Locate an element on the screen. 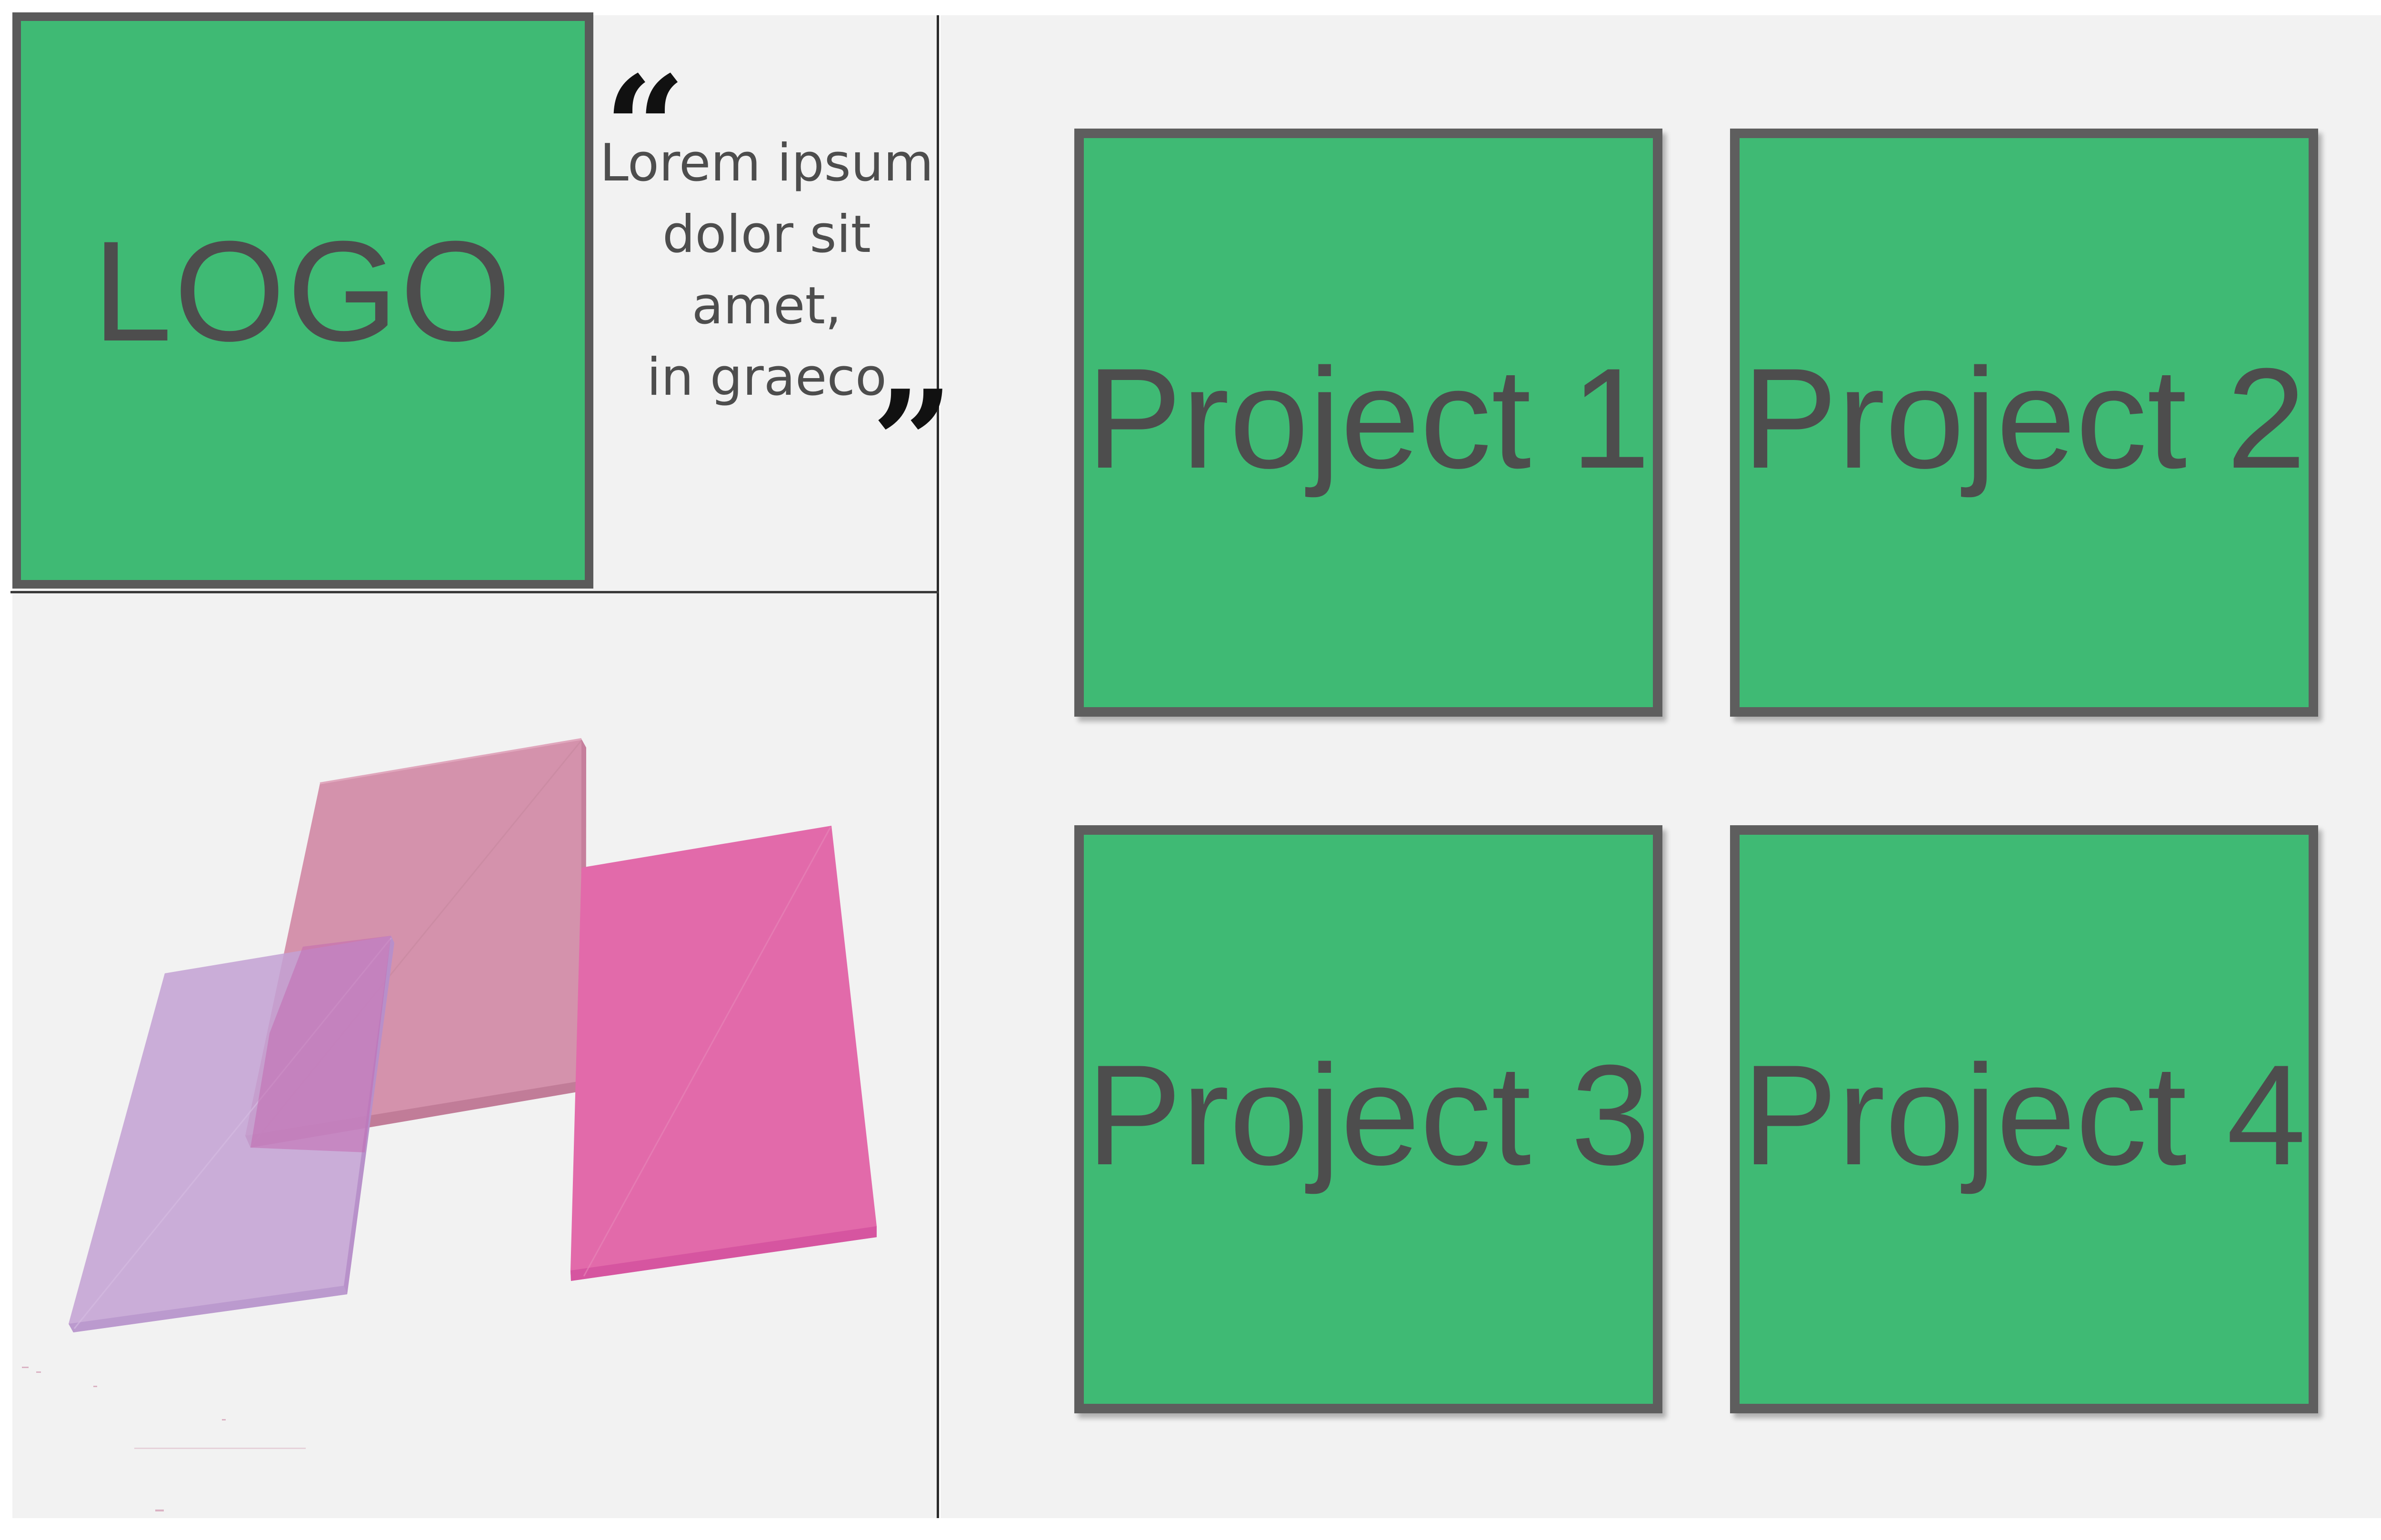 This screenshot has height=1540, width=2381. project-2-tile: Project 2 is located at coordinates (2024, 423).